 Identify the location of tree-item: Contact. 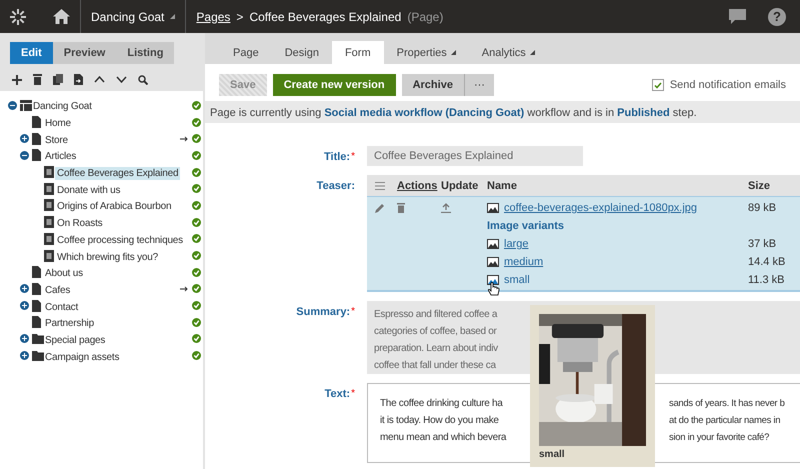
(61, 307).